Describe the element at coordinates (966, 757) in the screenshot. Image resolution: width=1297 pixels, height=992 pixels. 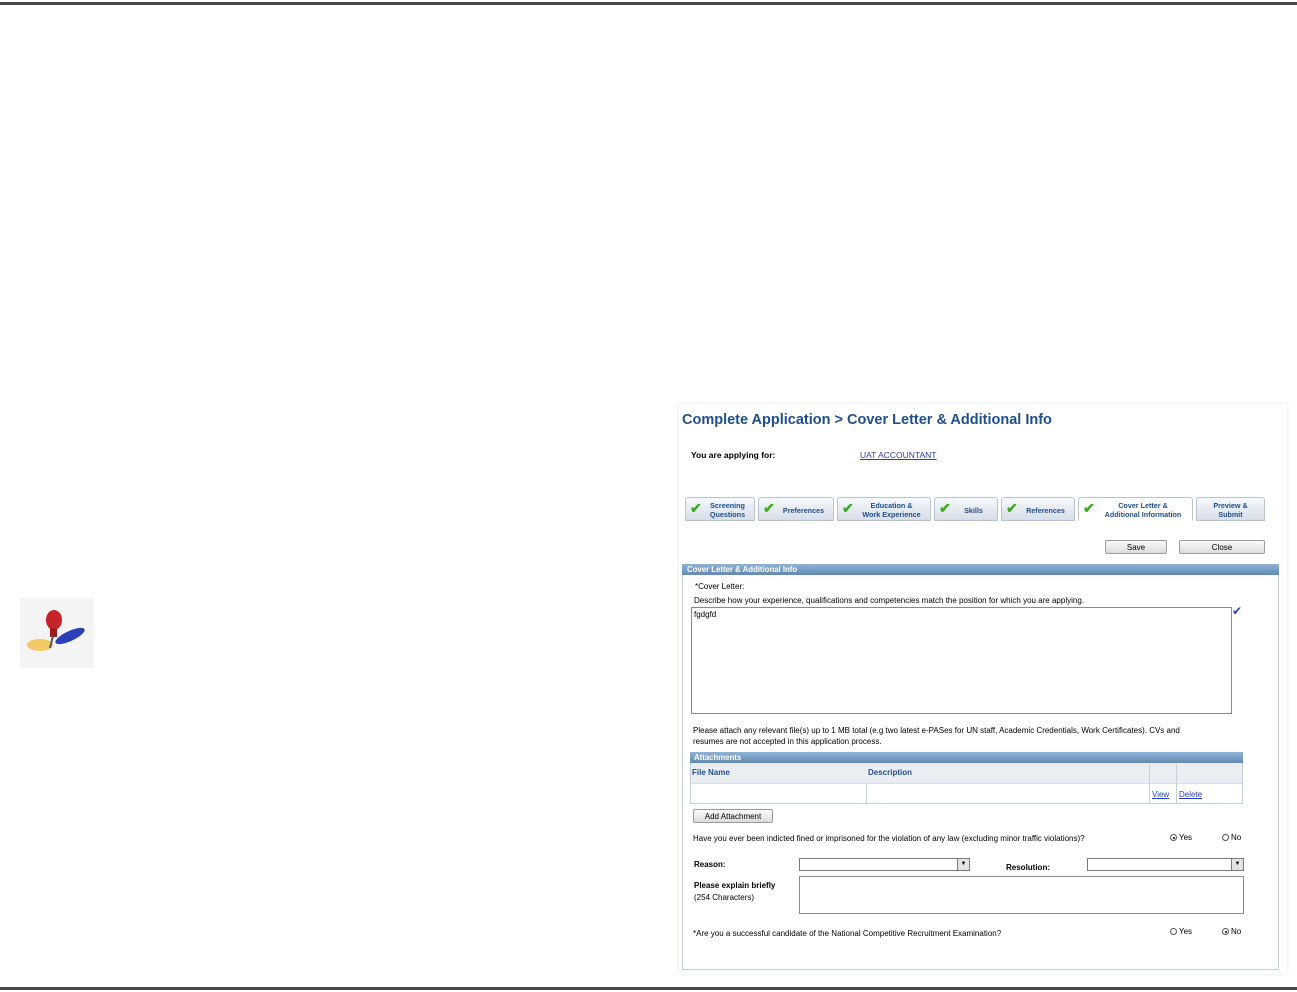
I see `attachments-header: Attachments` at that location.